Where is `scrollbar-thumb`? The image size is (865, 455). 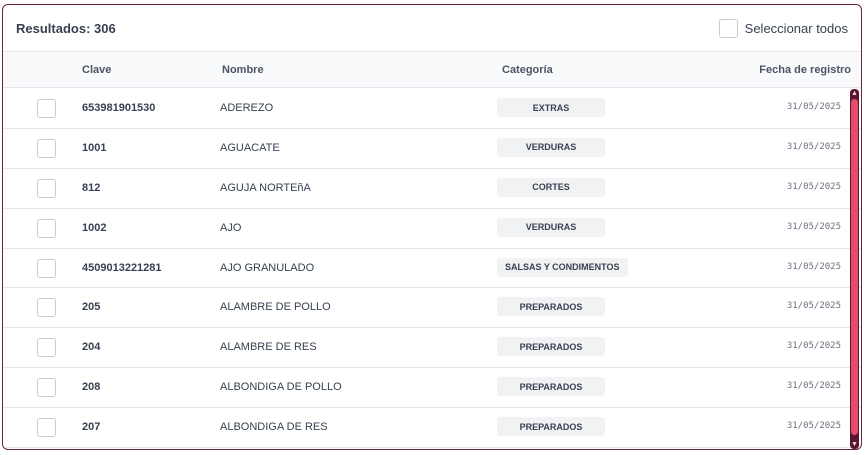
scrollbar-thumb is located at coordinates (854, 267).